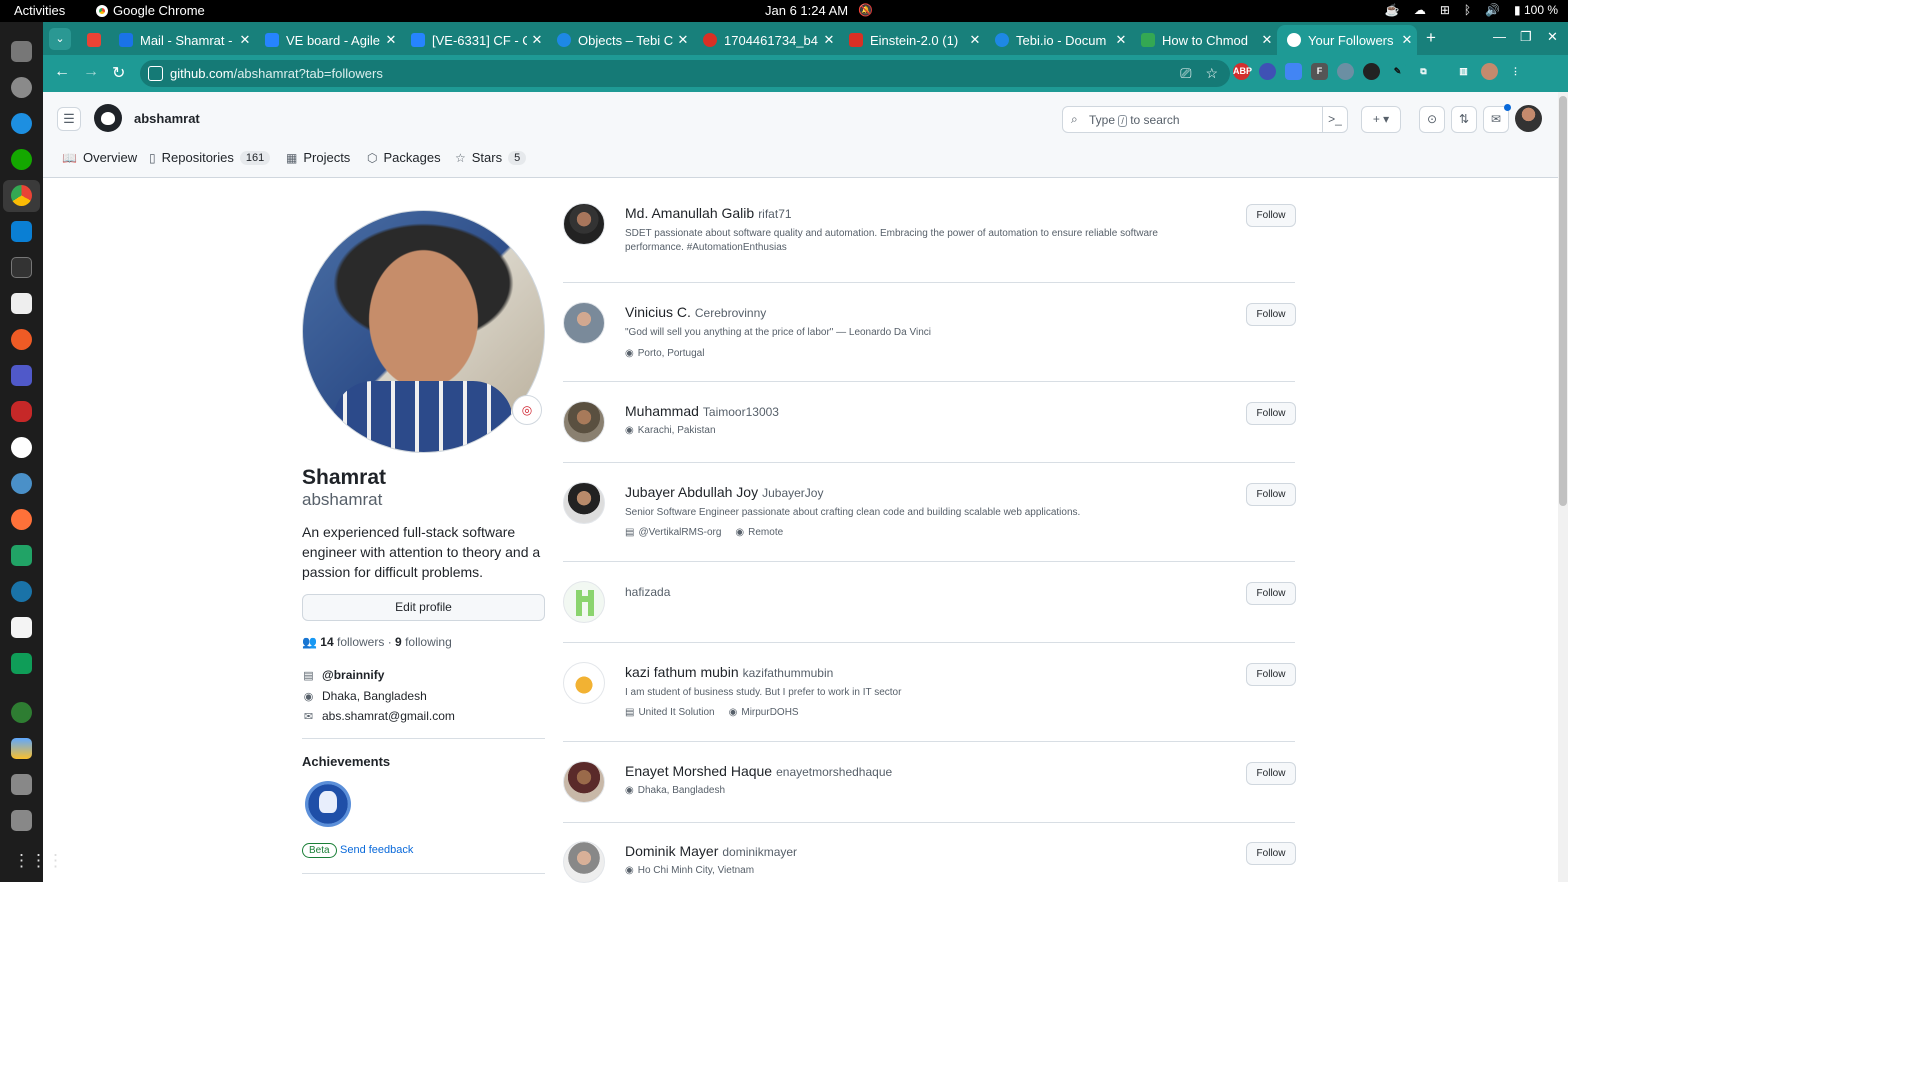 This screenshot has width=1920, height=1080. Describe the element at coordinates (21, 159) in the screenshot. I see `upwork-icon` at that location.